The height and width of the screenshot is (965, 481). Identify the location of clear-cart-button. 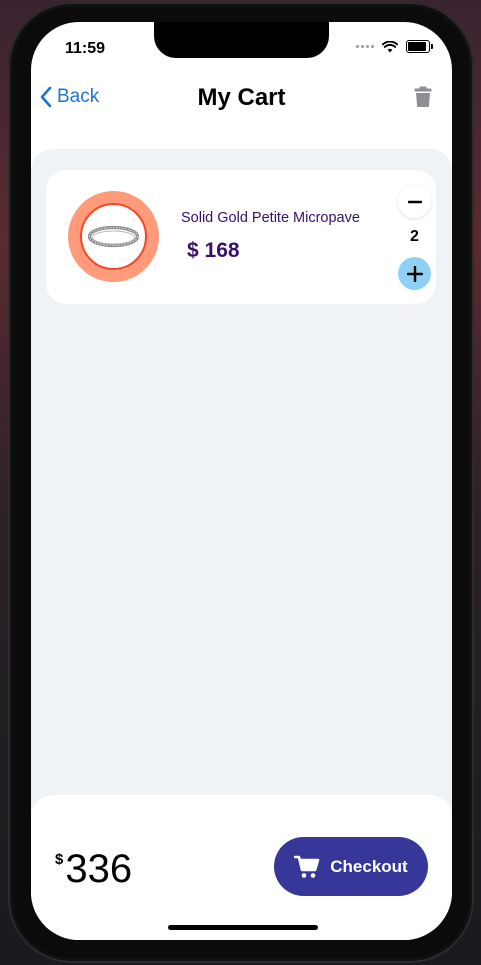
(423, 99).